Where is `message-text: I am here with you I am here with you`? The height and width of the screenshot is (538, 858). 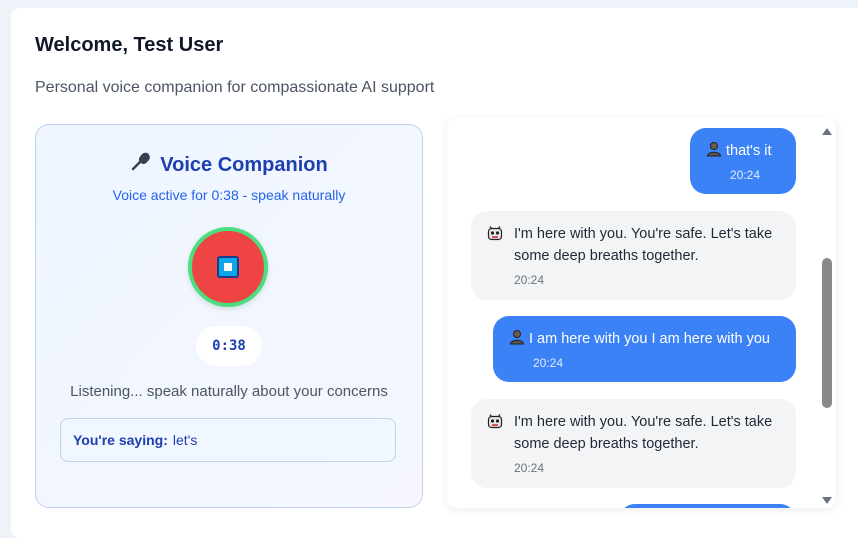
message-text: I am here with you I am here with you is located at coordinates (649, 339).